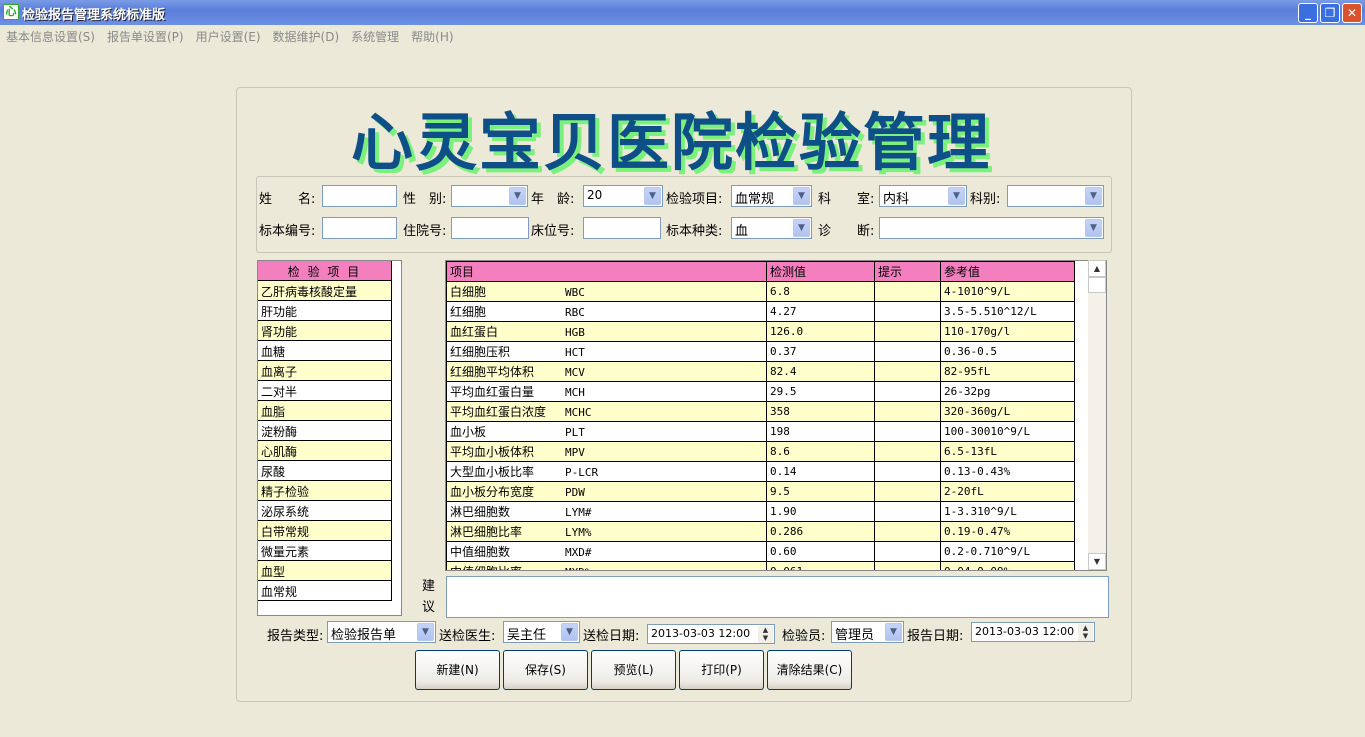  I want to click on ref-cell: 0.2-0.710^9/L, so click(1007, 551).